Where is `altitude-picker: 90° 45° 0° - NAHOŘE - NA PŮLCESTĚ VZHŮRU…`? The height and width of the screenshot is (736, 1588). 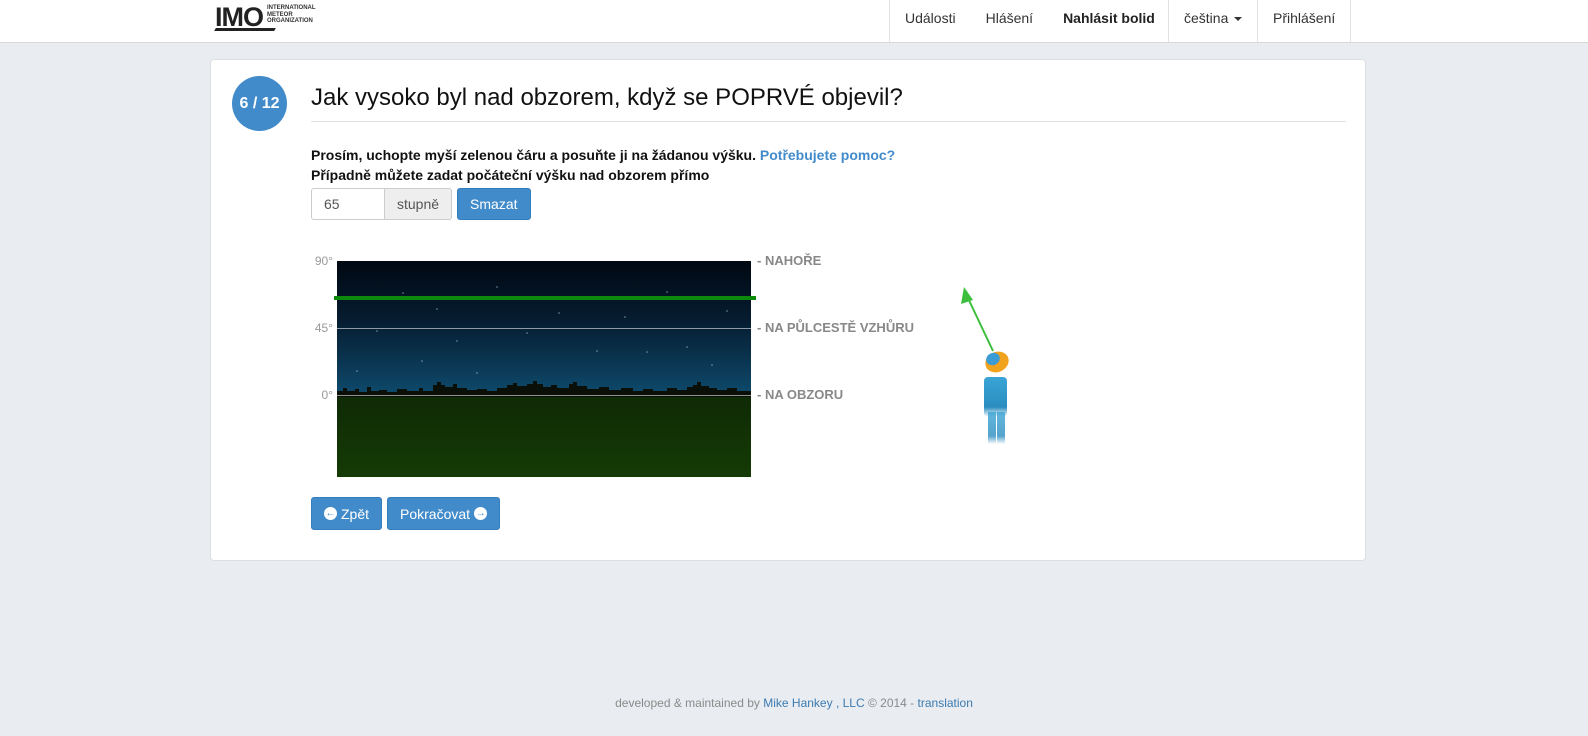 altitude-picker: 90° 45° 0° - NAHOŘE - NA PŮLCESTĚ VZHŮRU… is located at coordinates (617, 370).